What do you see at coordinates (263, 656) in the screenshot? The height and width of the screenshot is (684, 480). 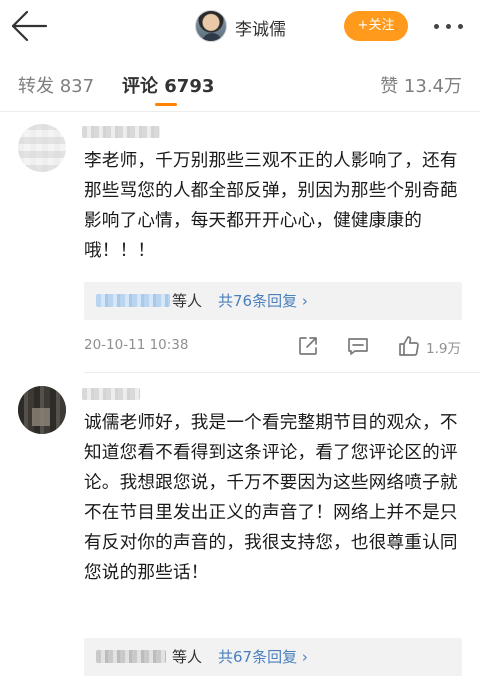 I see `reply-count-link: 共67条回复 ›` at bounding box center [263, 656].